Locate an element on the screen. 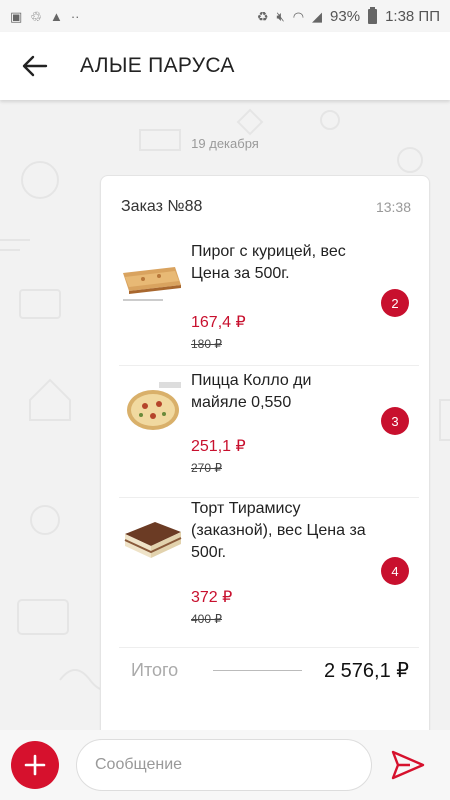  quantity-badge: 2 is located at coordinates (395, 303).